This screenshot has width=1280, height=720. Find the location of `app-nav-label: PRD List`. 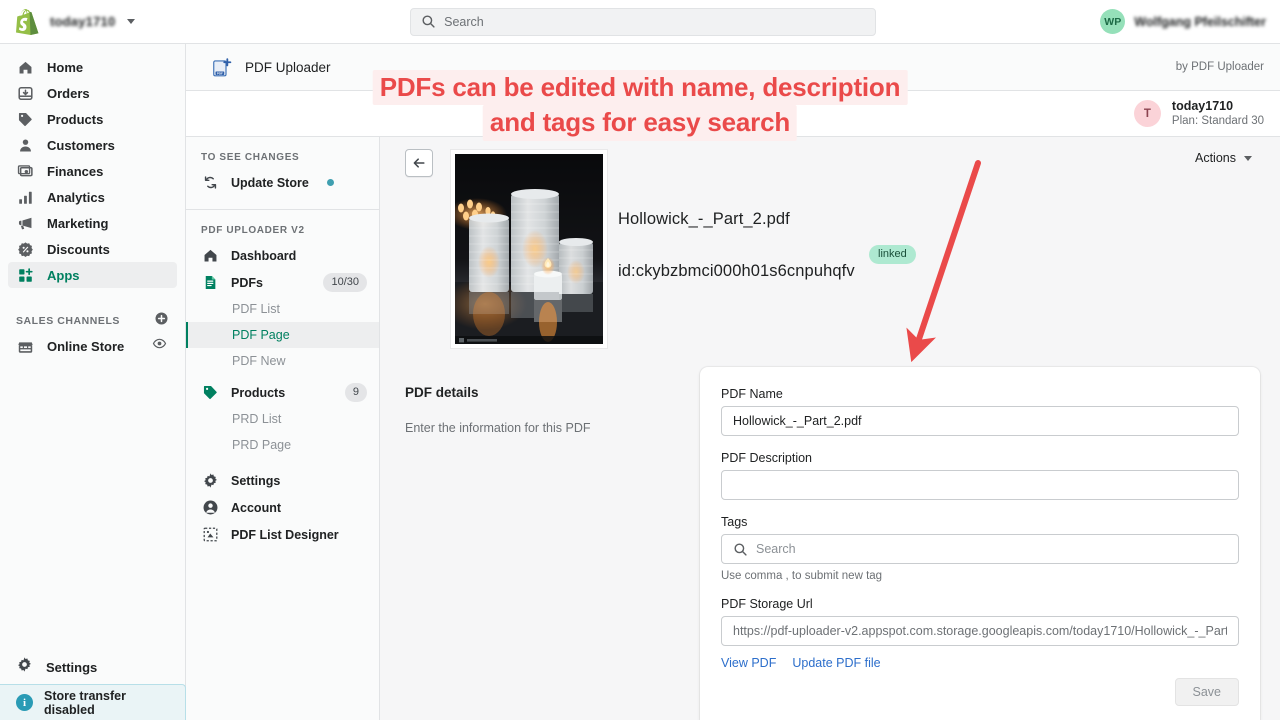

app-nav-label: PRD List is located at coordinates (257, 419).